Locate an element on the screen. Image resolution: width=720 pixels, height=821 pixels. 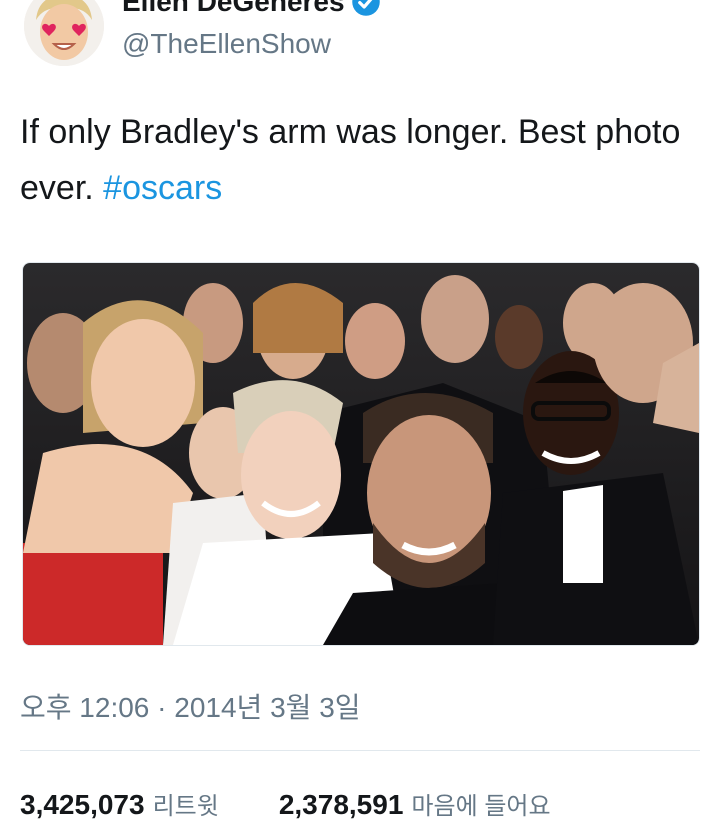
display-name-text: Ellen DeGeneres is located at coordinates (233, 8).